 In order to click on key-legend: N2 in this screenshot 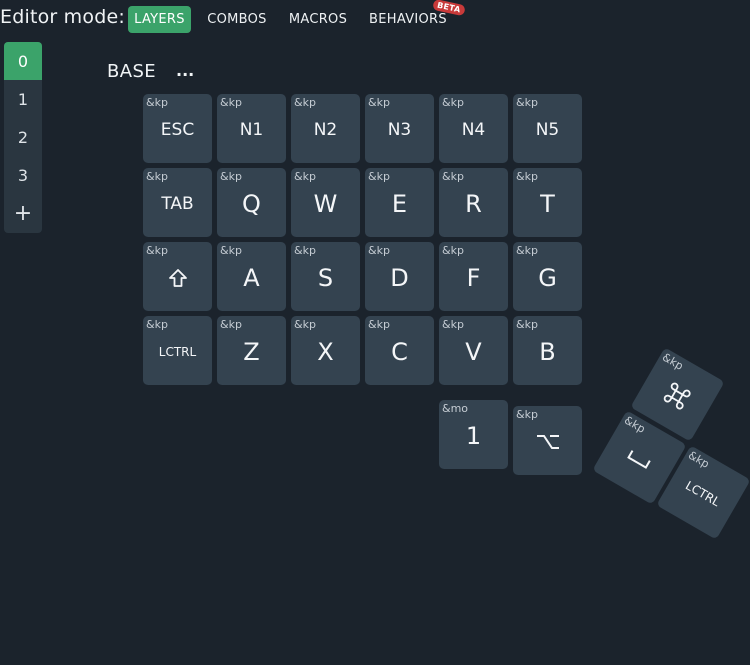, I will do `click(325, 129)`.